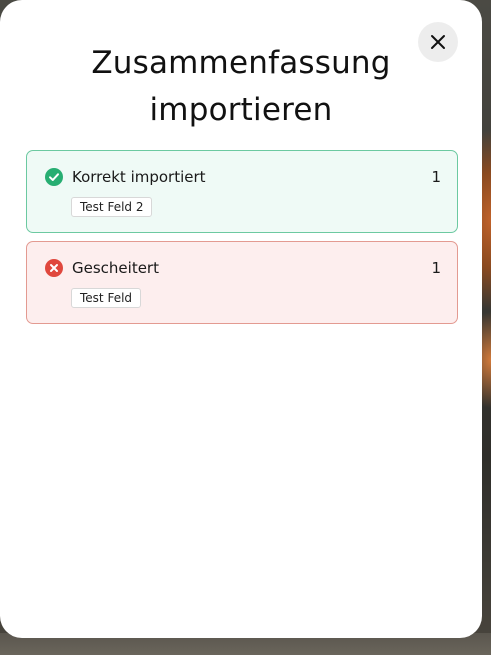 This screenshot has height=655, width=491. What do you see at coordinates (243, 268) in the screenshot?
I see `result-card-header: Gescheitert 1` at bounding box center [243, 268].